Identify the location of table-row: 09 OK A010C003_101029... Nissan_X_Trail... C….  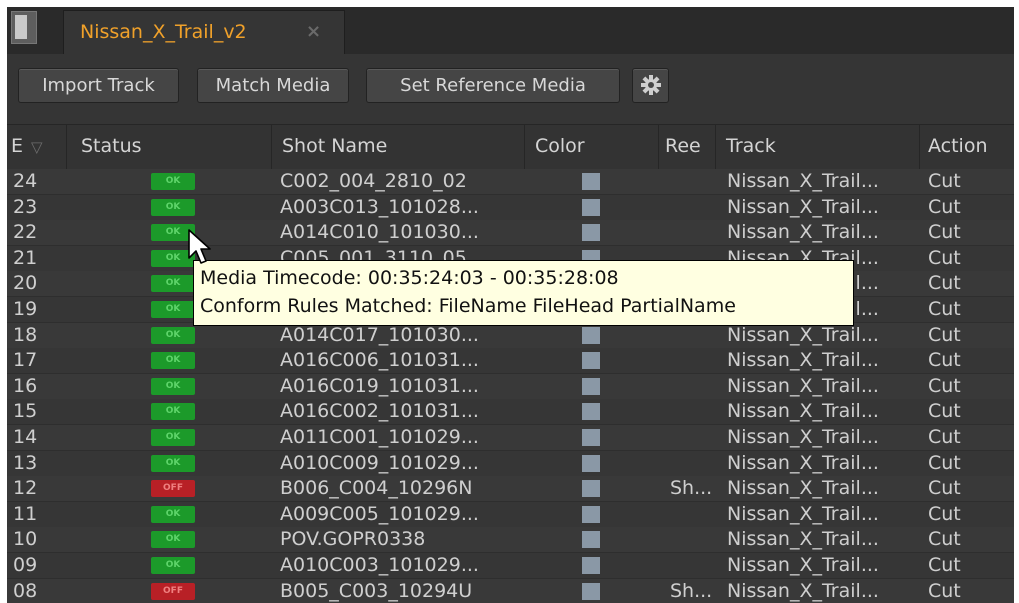
(510, 566).